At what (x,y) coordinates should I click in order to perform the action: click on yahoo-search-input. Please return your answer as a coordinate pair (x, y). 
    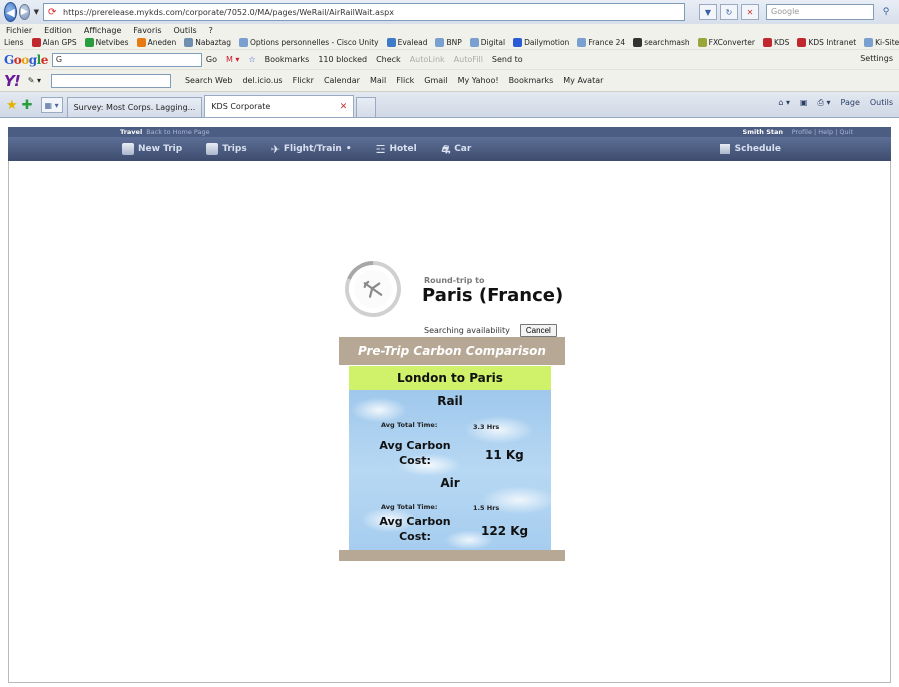
    Looking at the image, I should click on (110, 80).